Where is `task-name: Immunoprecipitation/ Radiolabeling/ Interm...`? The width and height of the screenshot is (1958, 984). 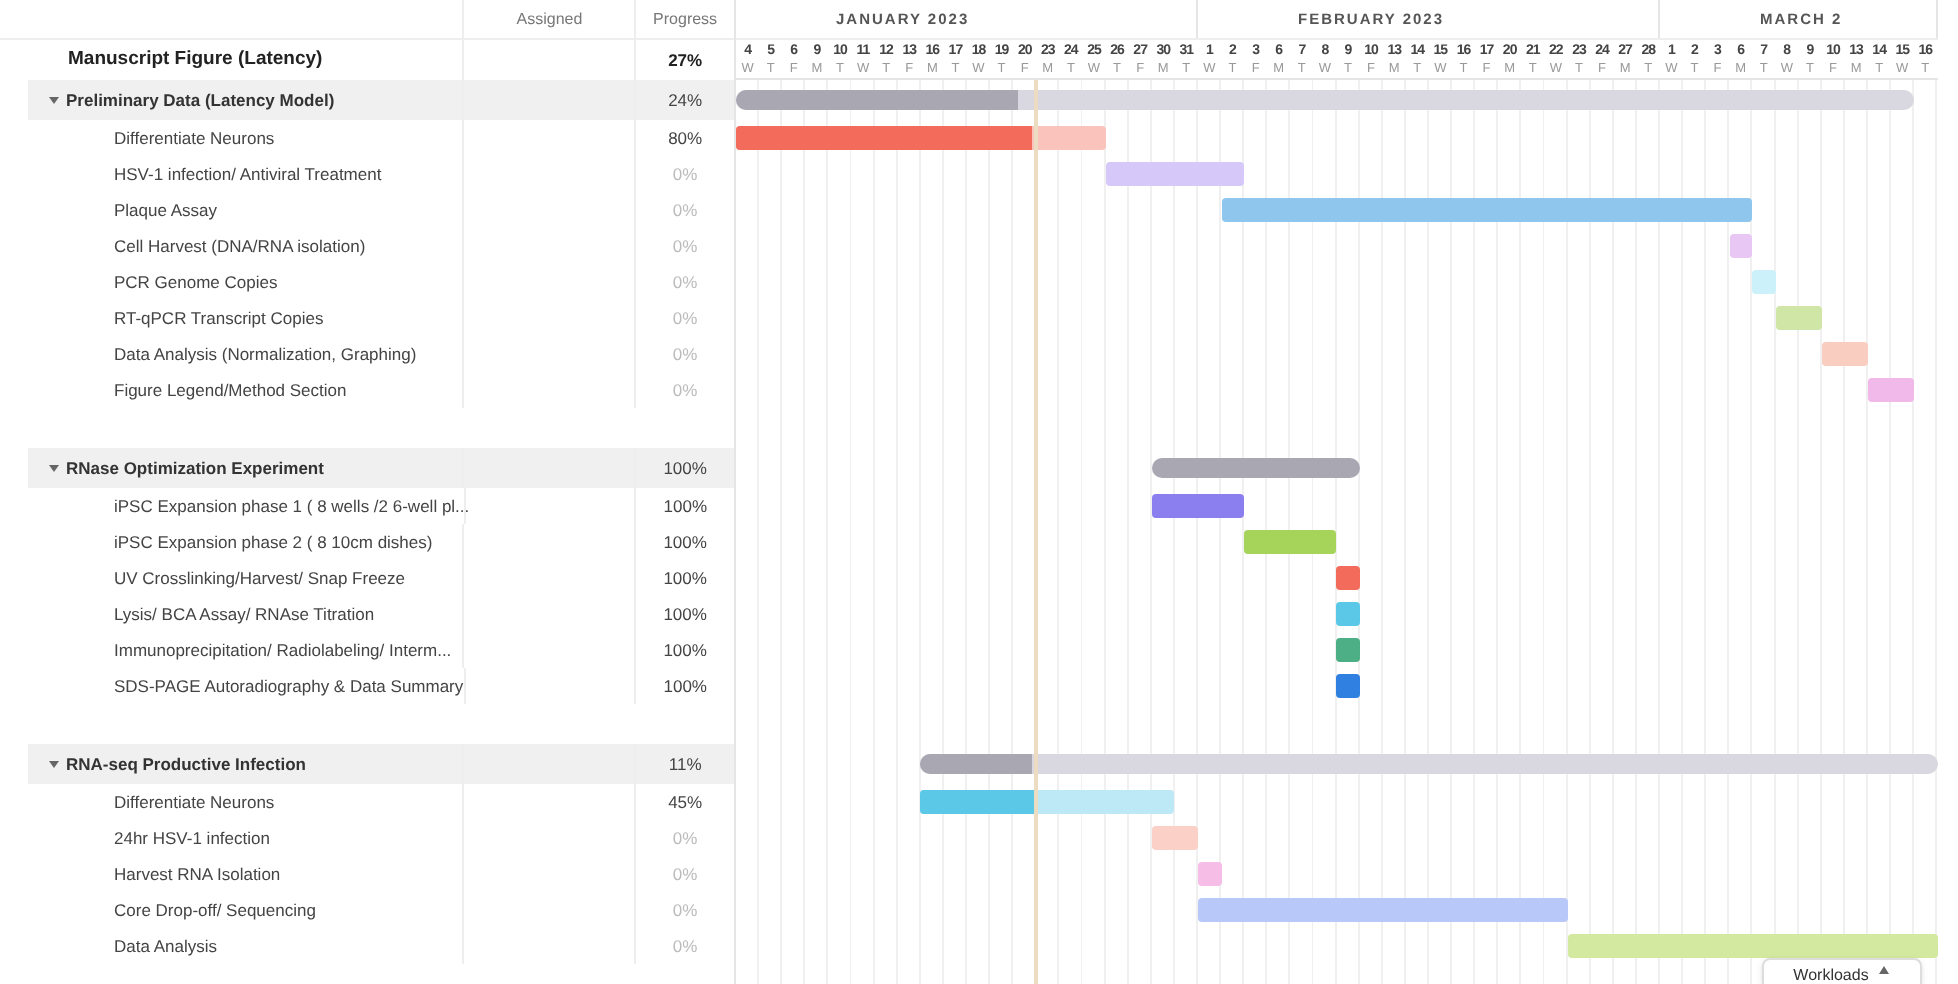
task-name: Immunoprecipitation/ Radiolabeling/ Interm... is located at coordinates (283, 650).